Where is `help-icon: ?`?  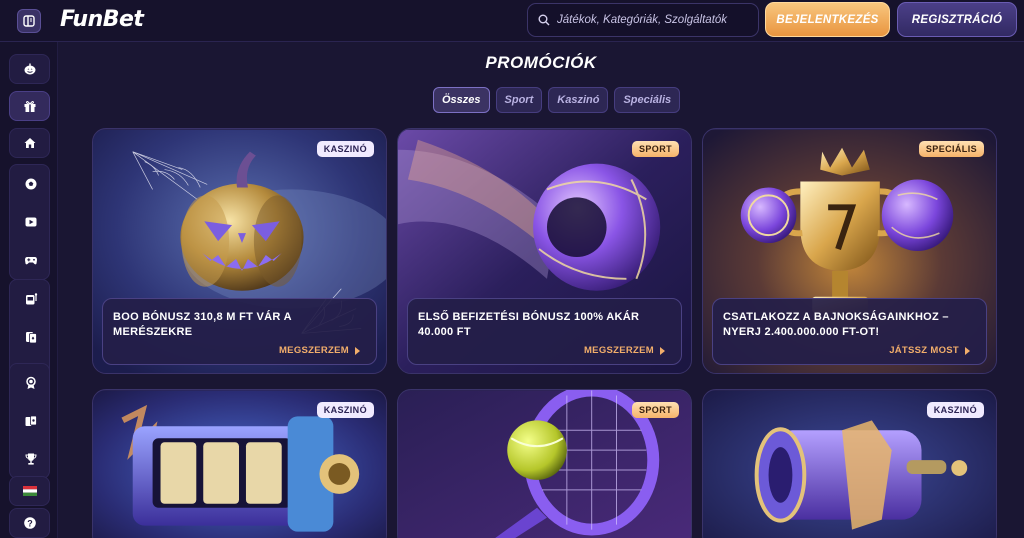
help-icon: ? is located at coordinates (29, 523).